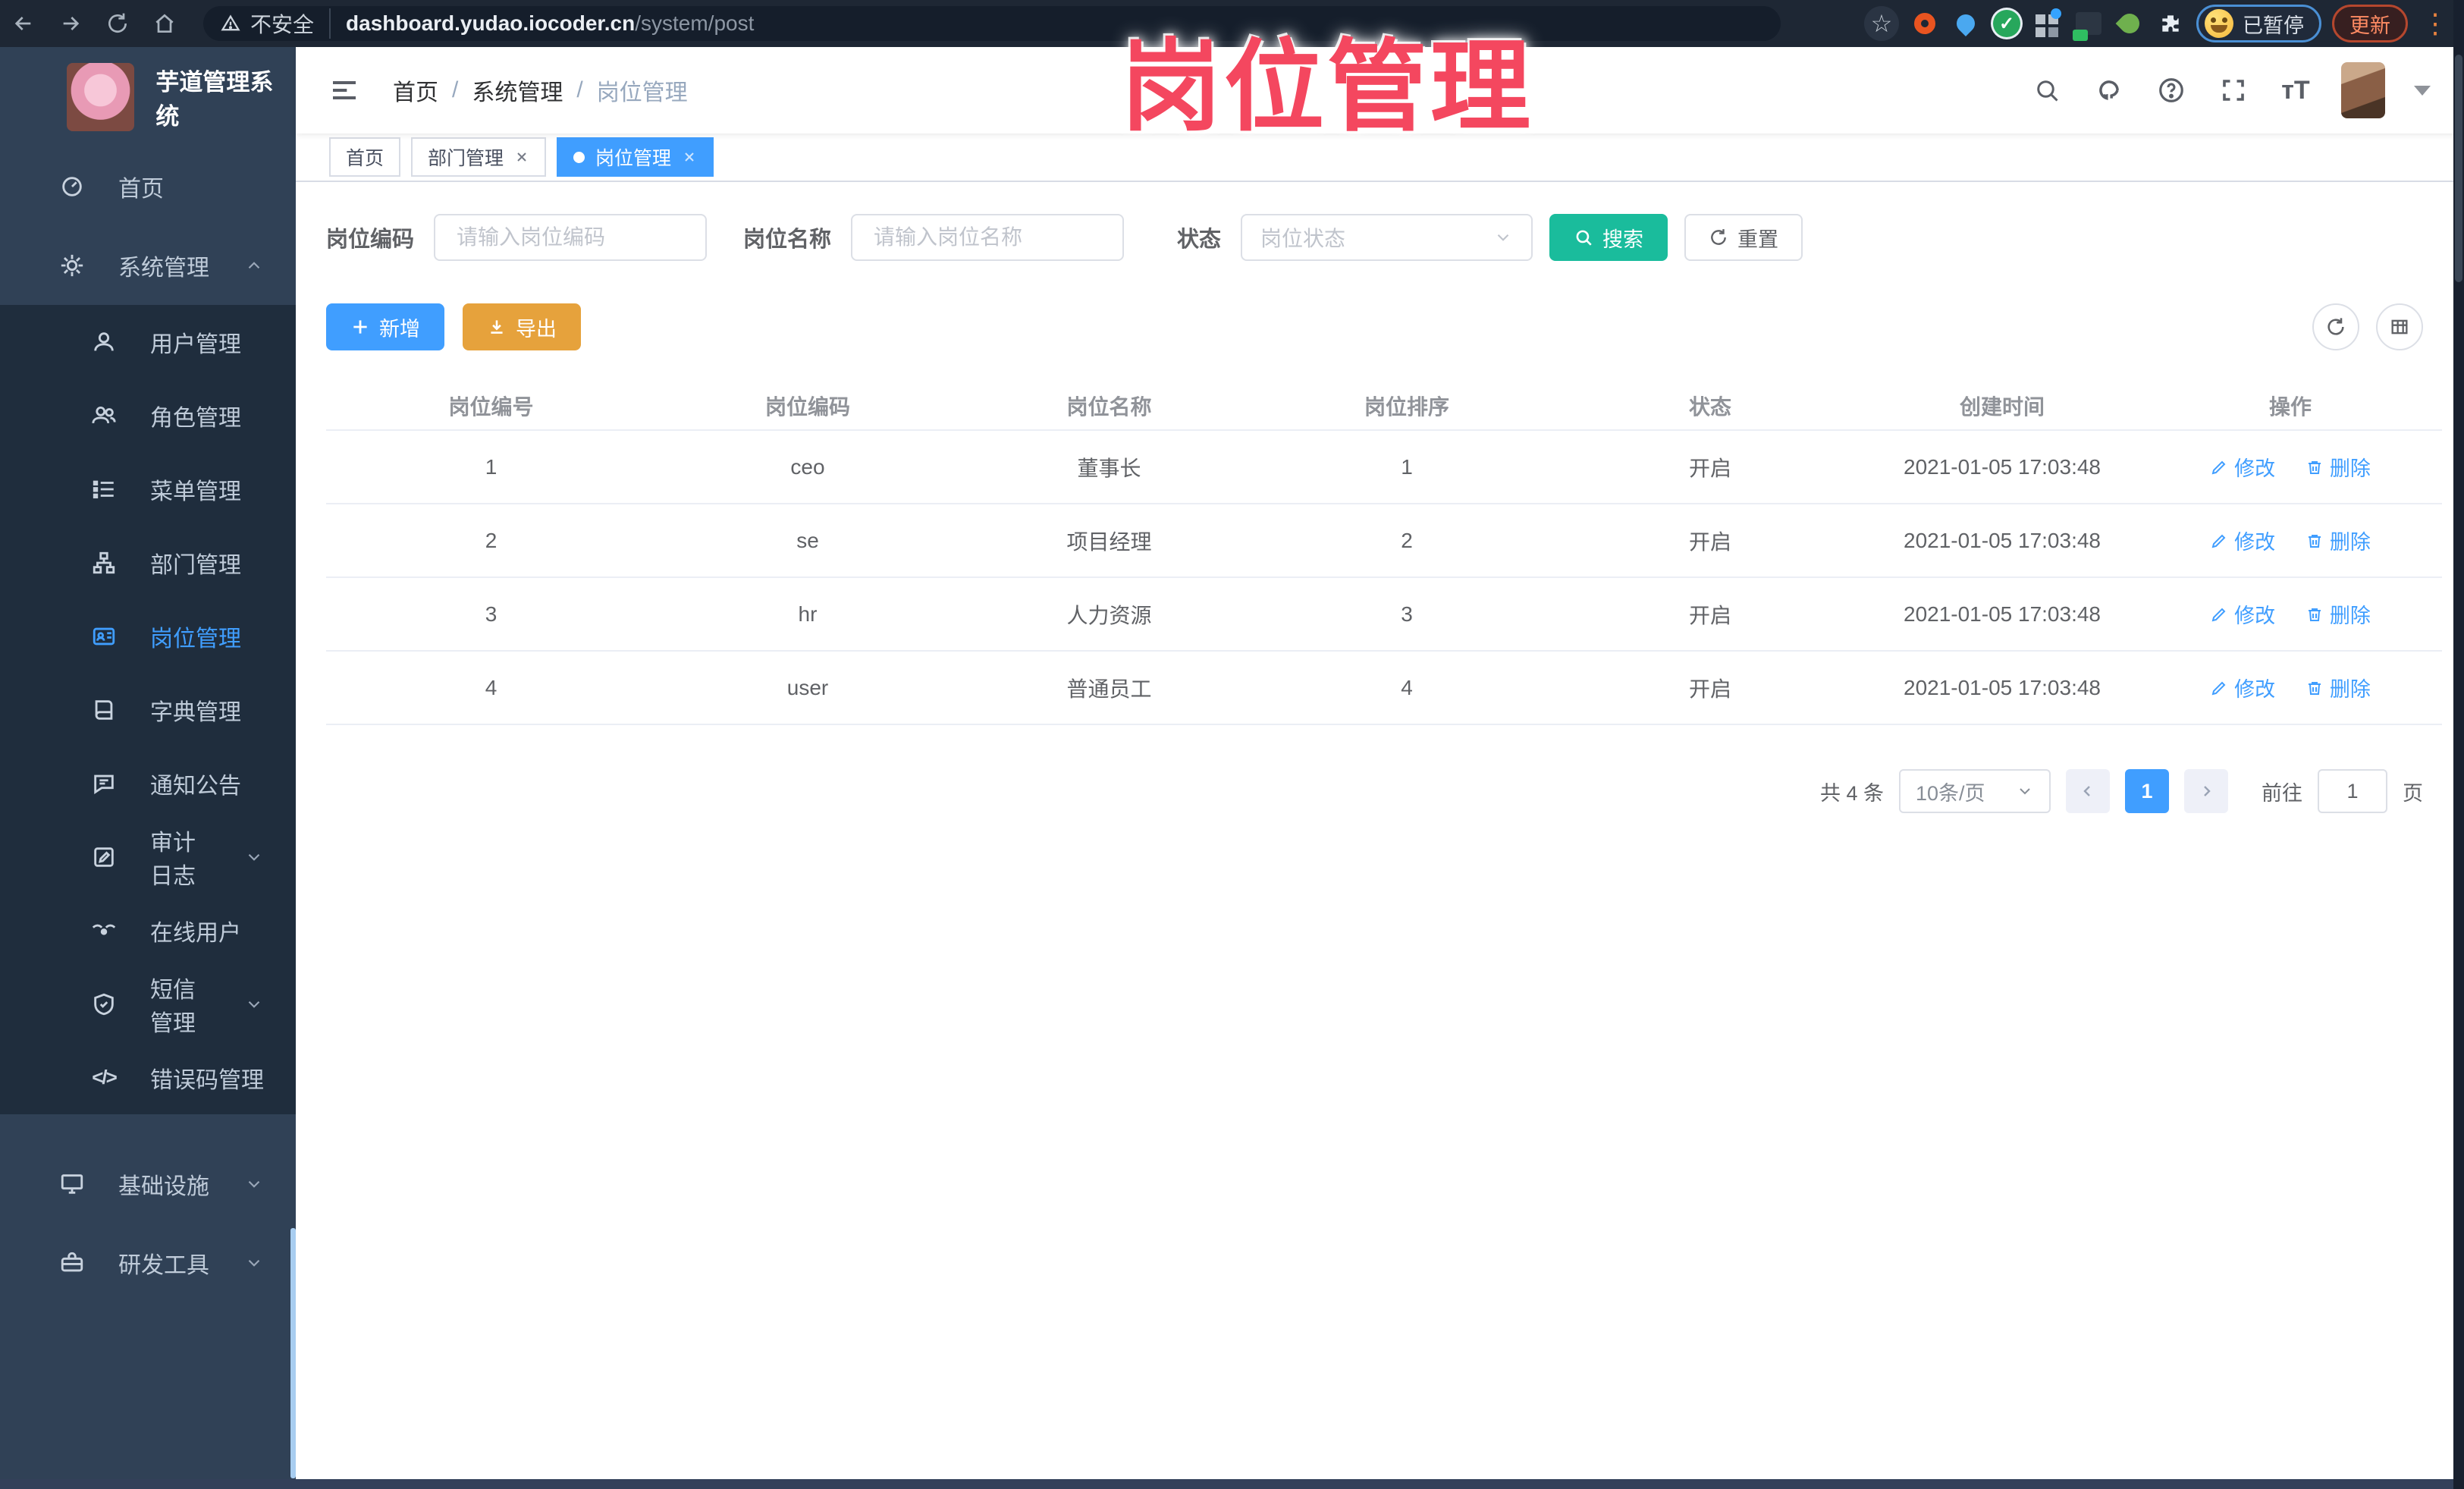  I want to click on sidebar-item-dict-management: 字典管理, so click(148, 709).